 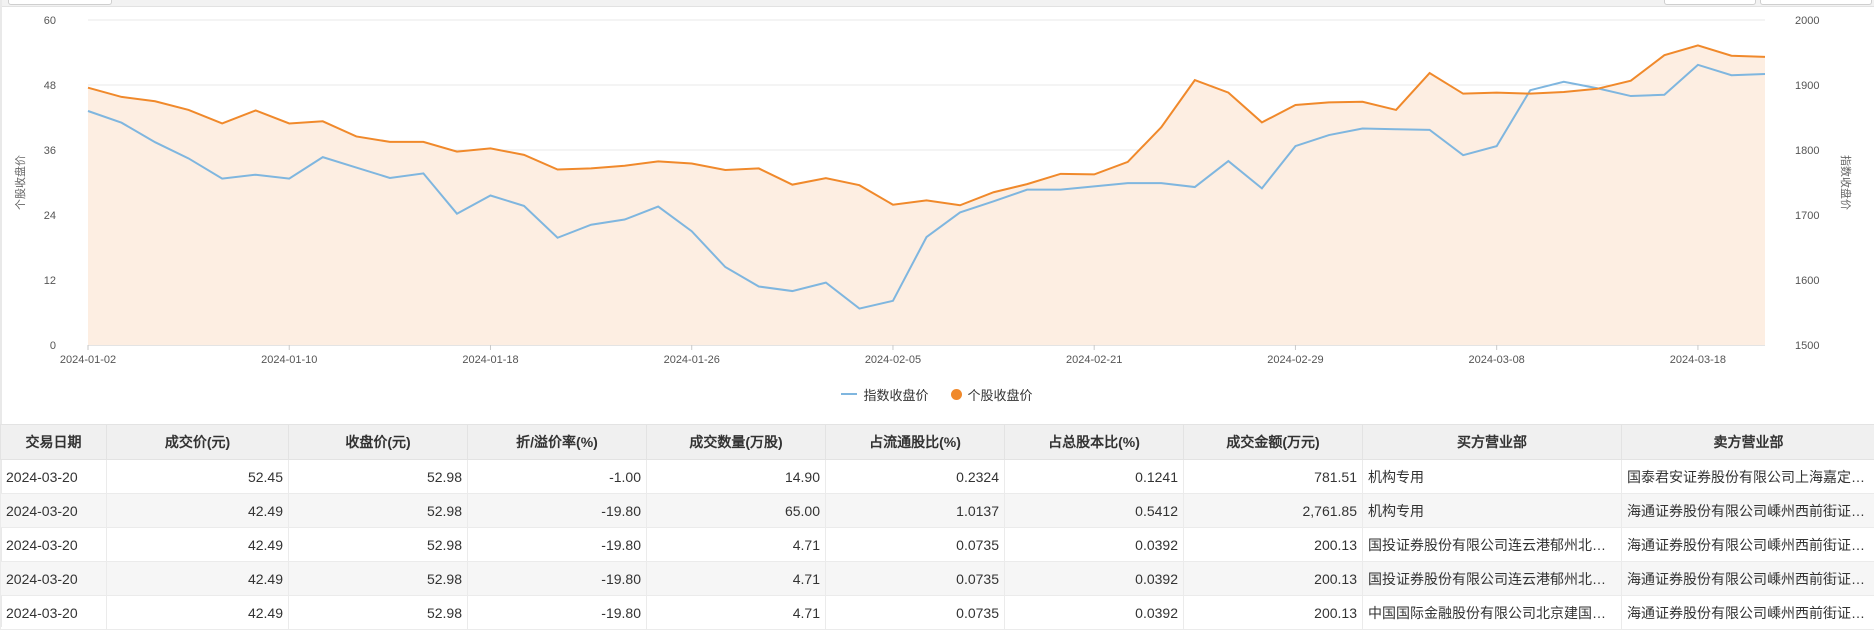 I want to click on right-axis-title: 指数收盘价, so click(x=1846, y=182).